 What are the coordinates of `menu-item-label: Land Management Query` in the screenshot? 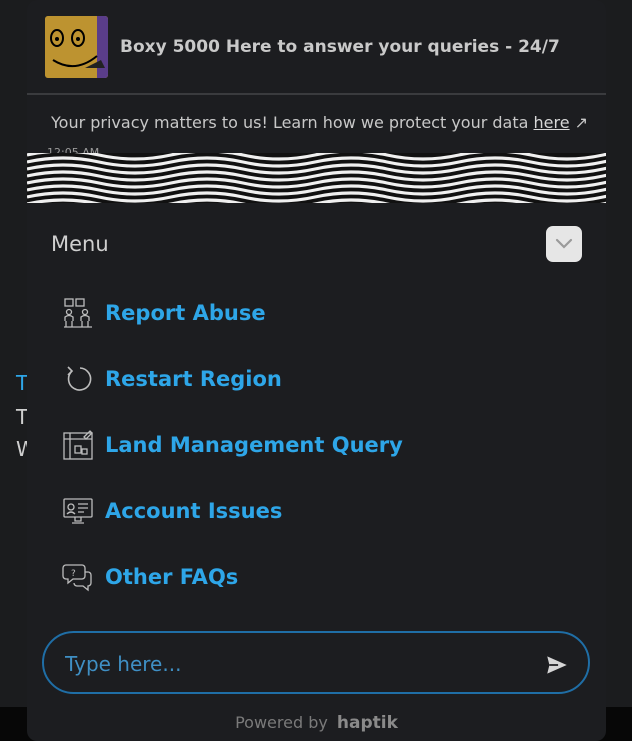 It's located at (254, 445).